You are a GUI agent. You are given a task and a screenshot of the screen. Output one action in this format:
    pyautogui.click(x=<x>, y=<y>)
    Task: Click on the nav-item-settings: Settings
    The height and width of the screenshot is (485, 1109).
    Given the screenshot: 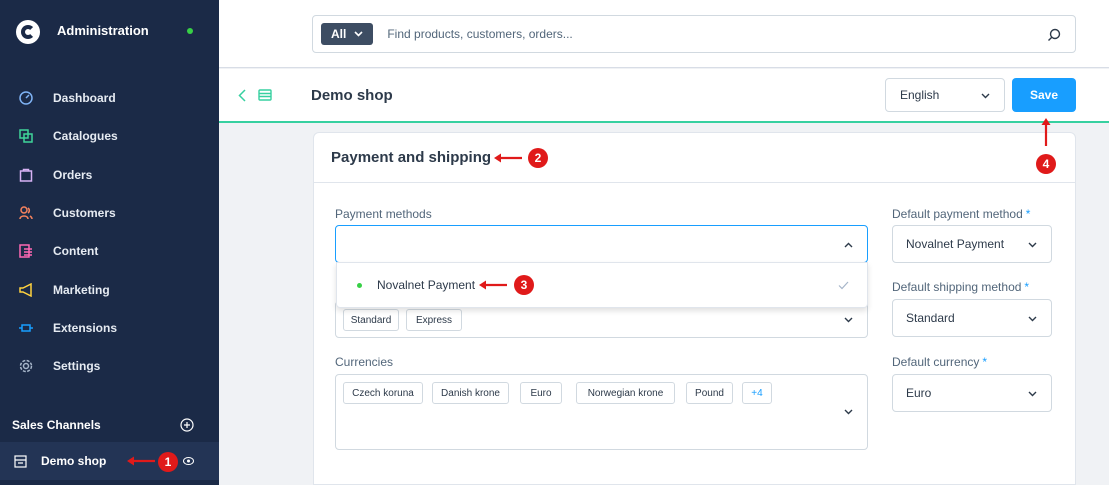 What is the action you would take?
    pyautogui.click(x=109, y=366)
    